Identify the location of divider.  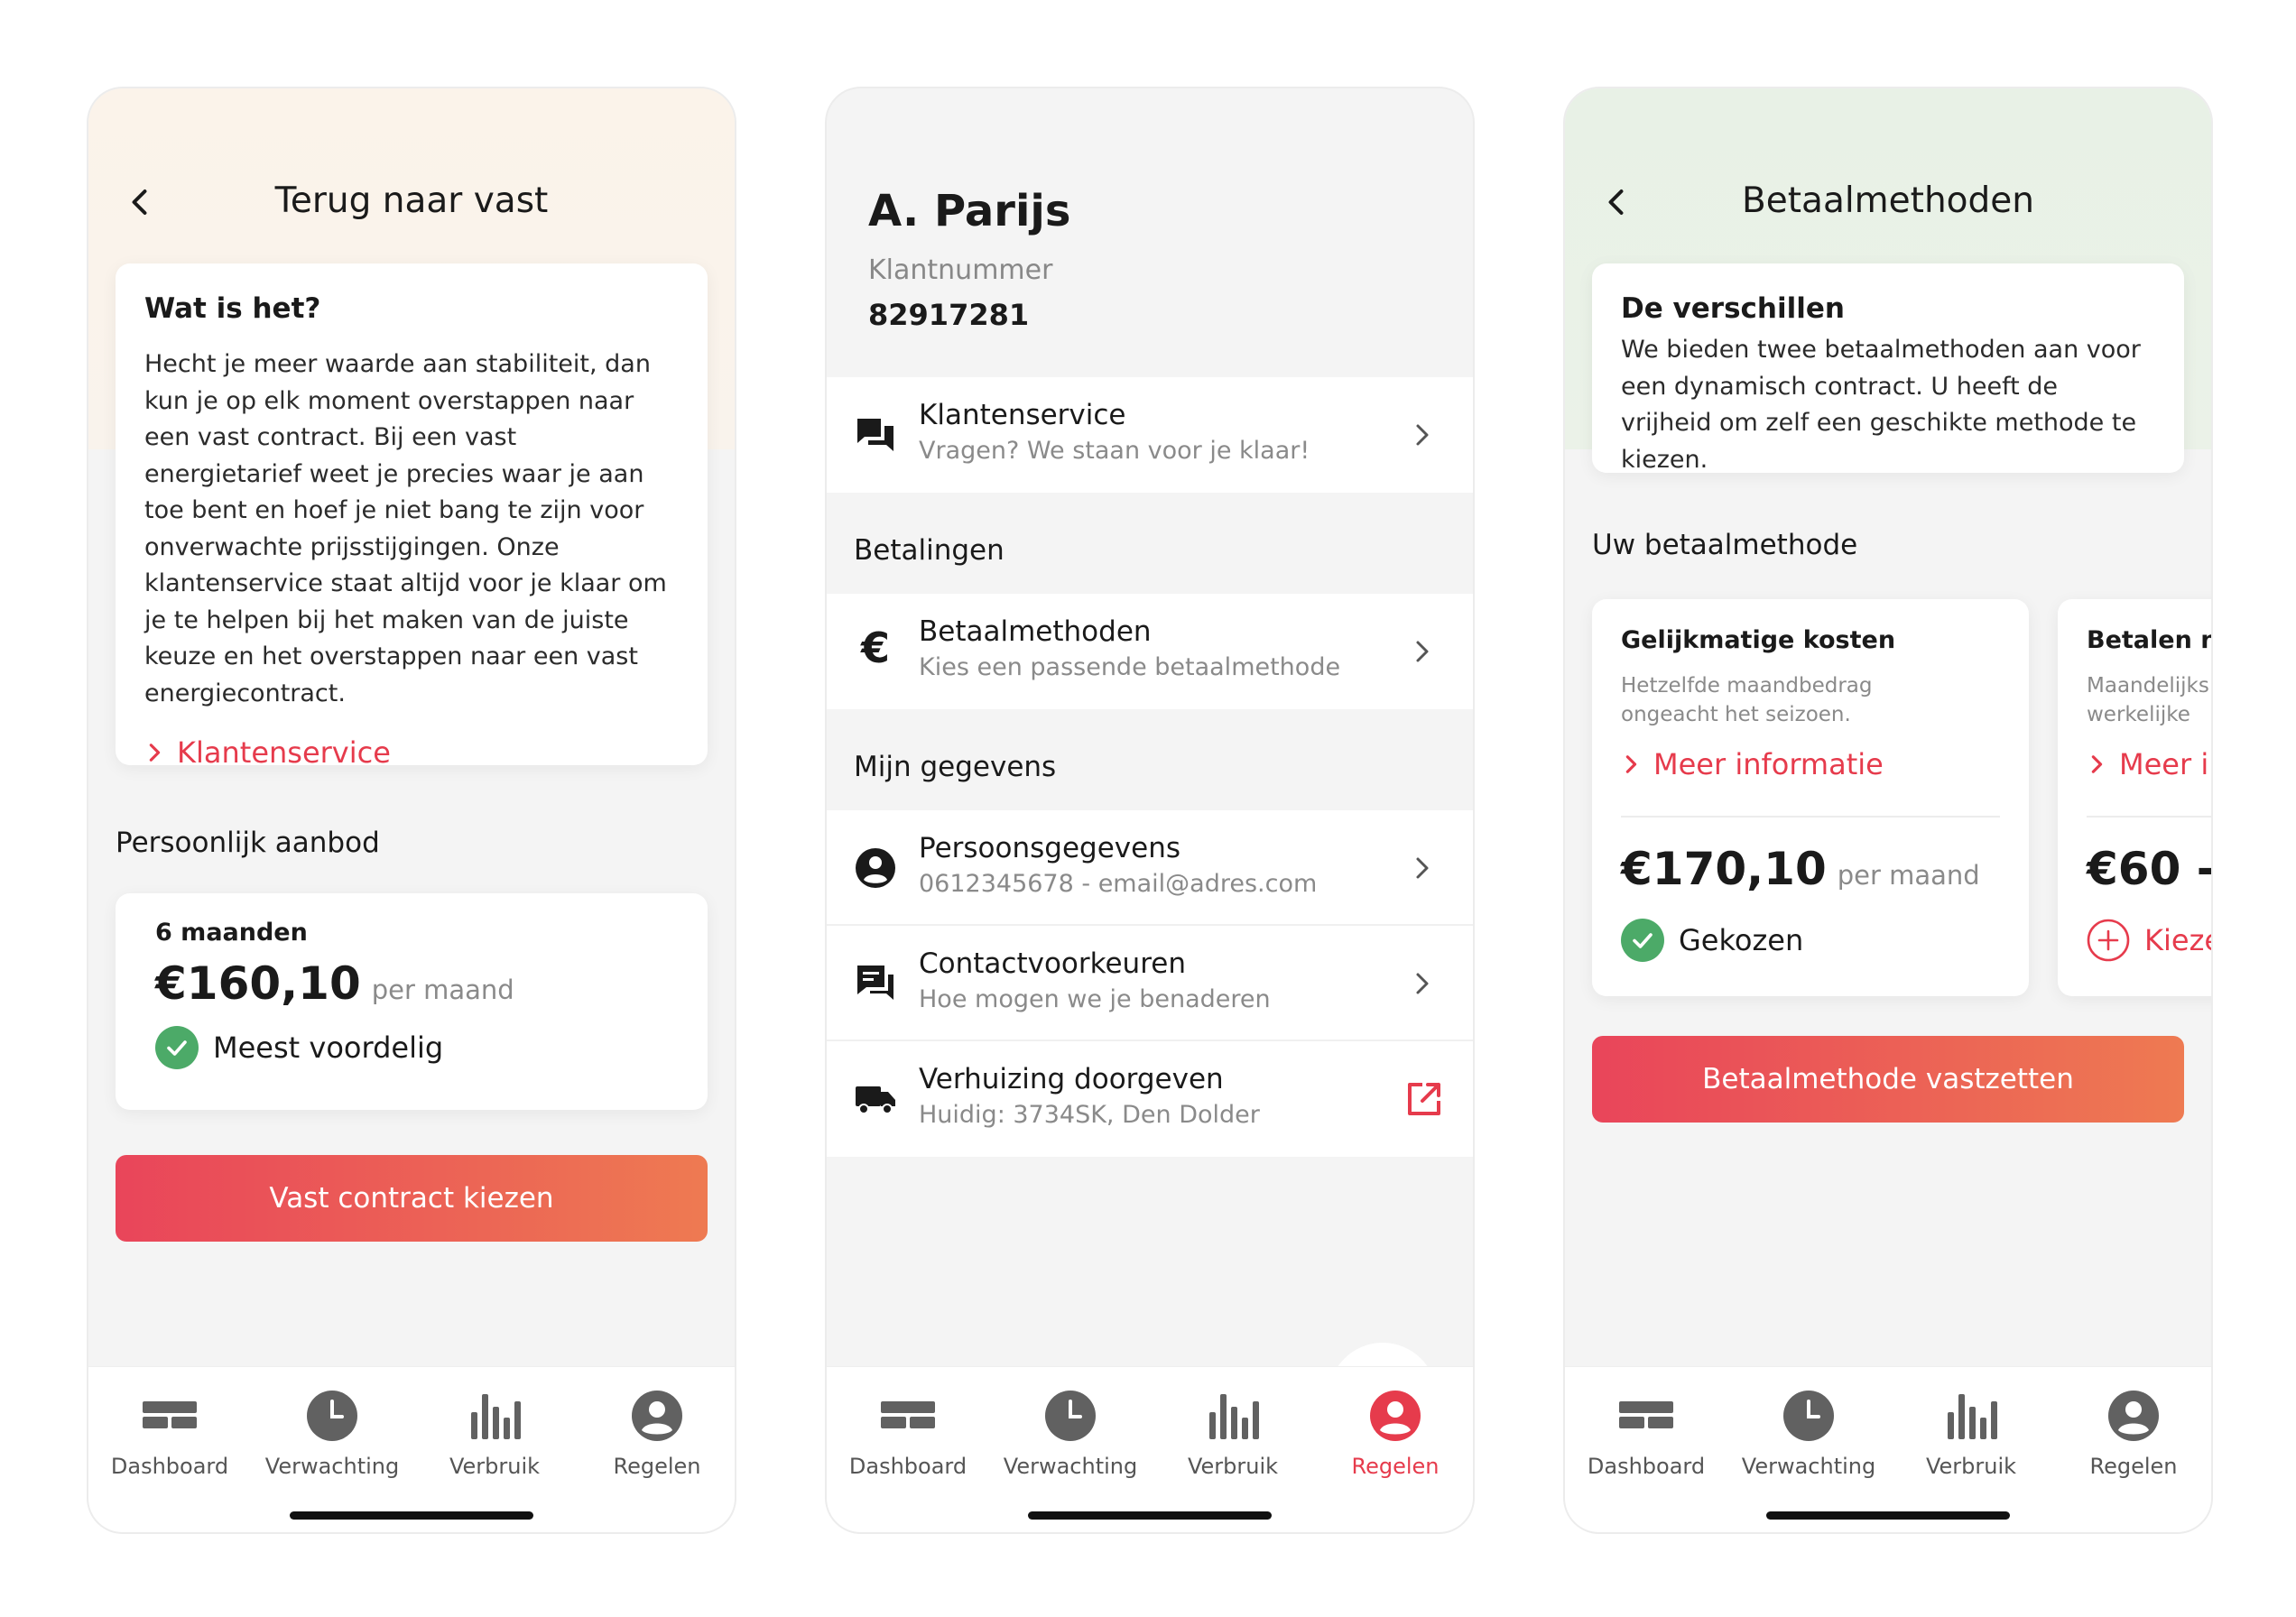
(2149, 817).